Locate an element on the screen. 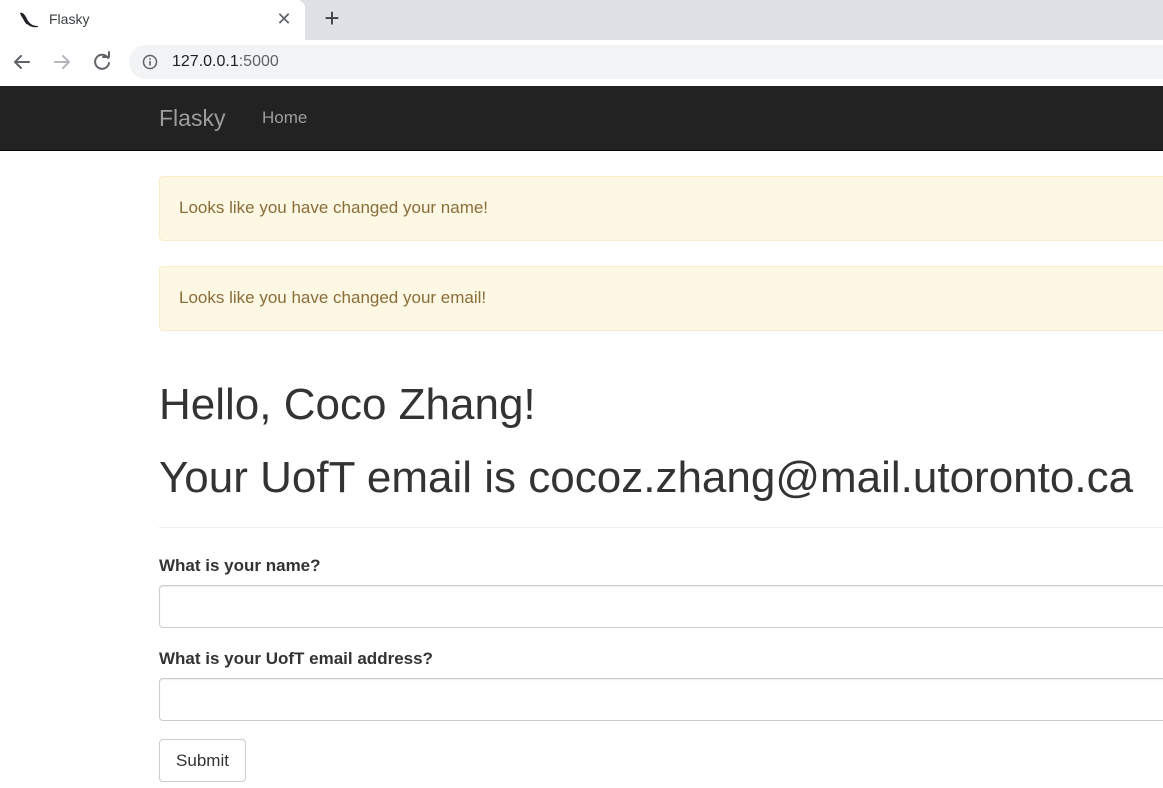  flask-horn-icon is located at coordinates (29, 19).